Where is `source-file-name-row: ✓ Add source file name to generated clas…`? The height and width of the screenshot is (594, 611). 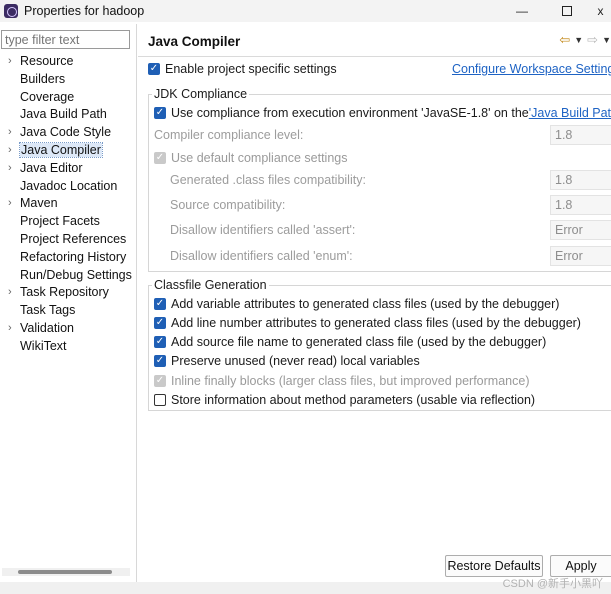
source-file-name-row: ✓ Add source file name to generated clas… is located at coordinates (350, 342).